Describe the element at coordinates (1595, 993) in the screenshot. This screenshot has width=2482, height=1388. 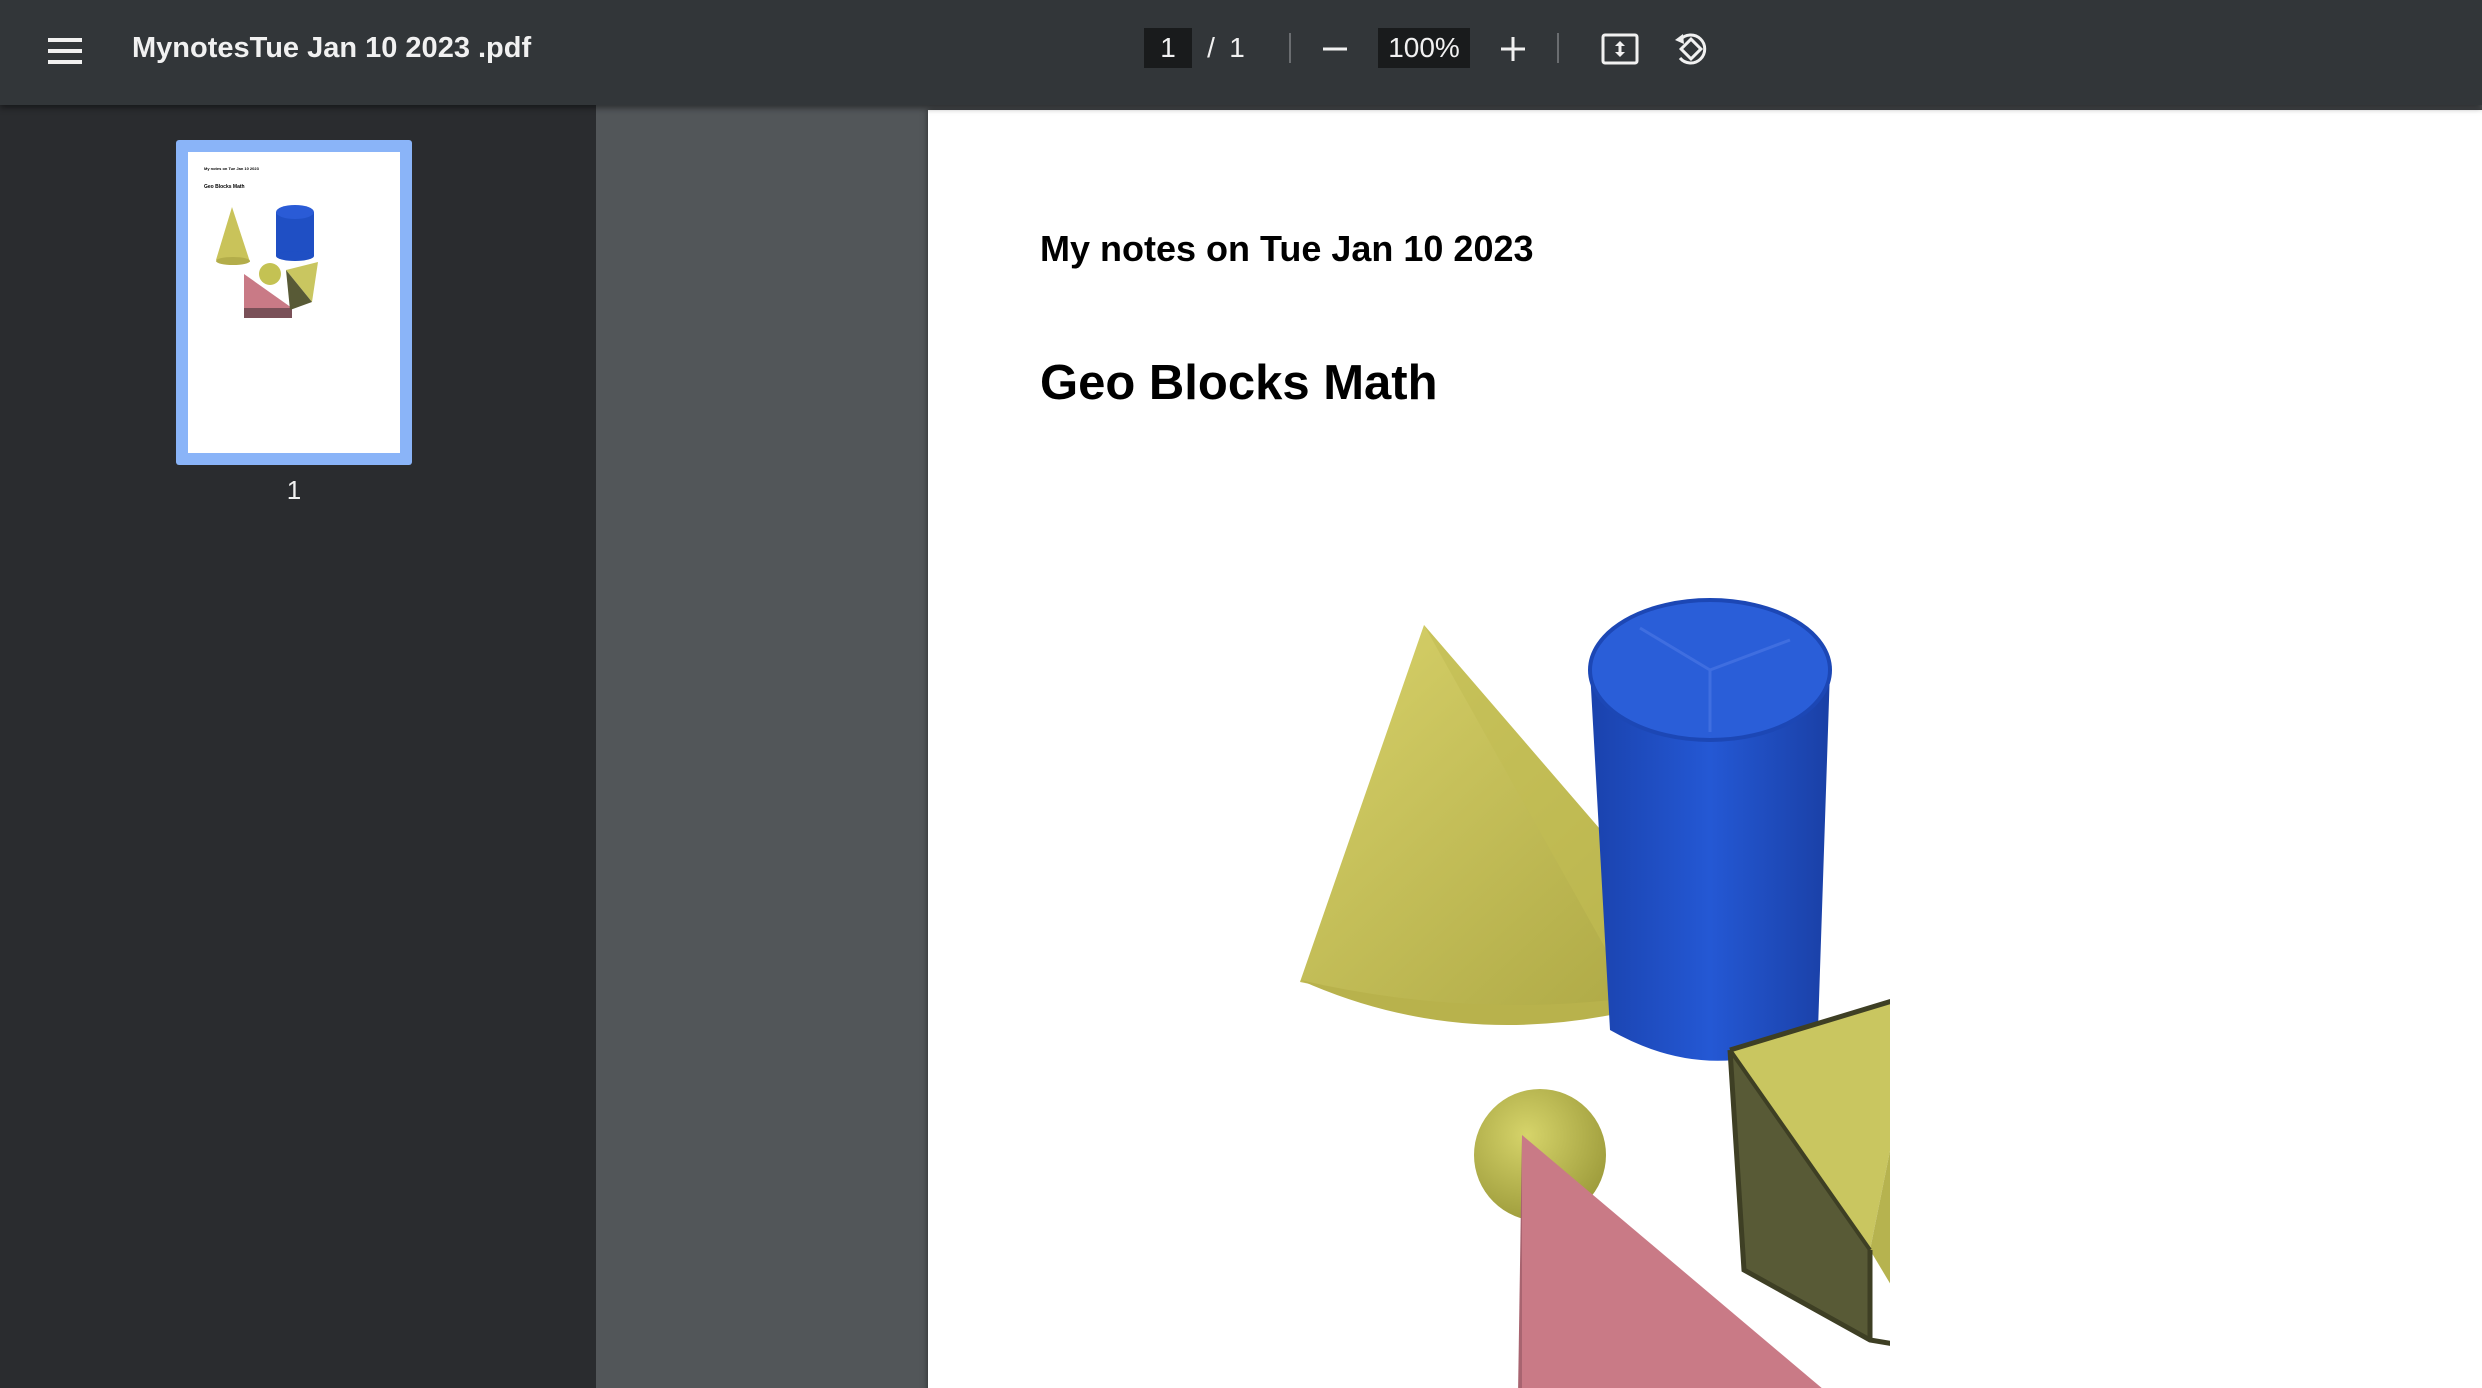
I see `geometric-blocks-image` at that location.